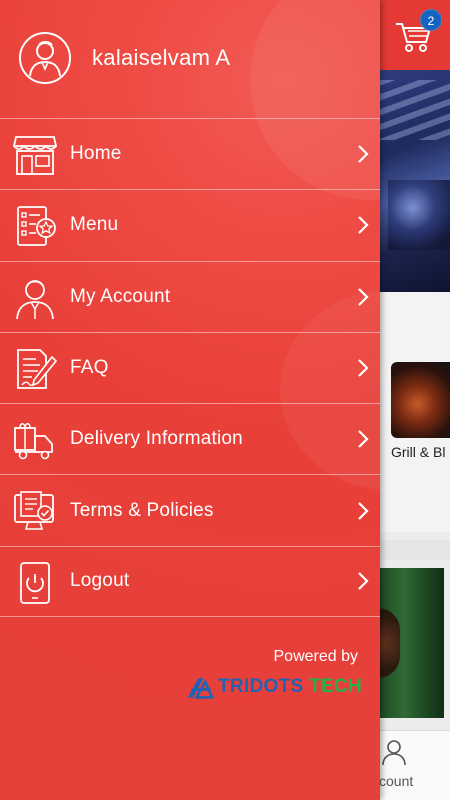  What do you see at coordinates (35, 299) in the screenshot?
I see `account-icon` at bounding box center [35, 299].